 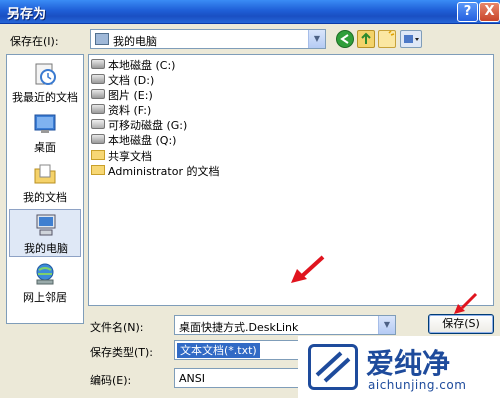 I want to click on place-recent-documents: 我最近的文档, so click(x=45, y=83).